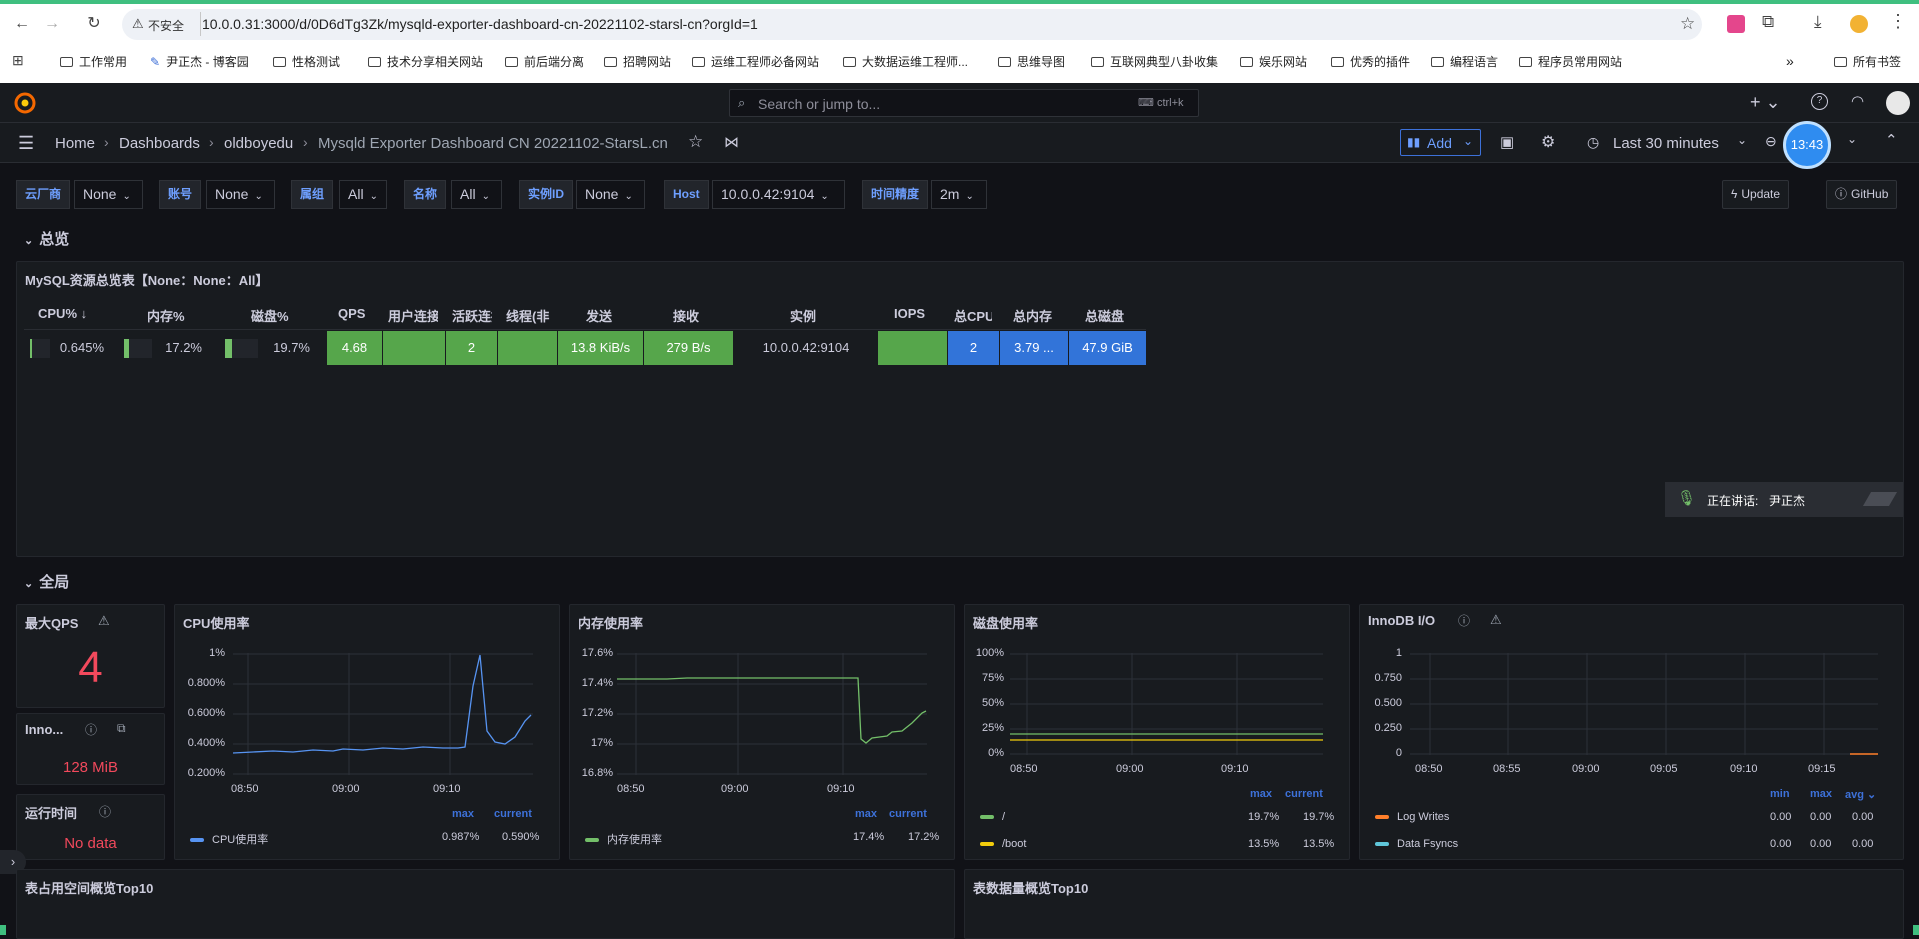 The height and width of the screenshot is (939, 1919). What do you see at coordinates (1264, 817) in the screenshot?
I see `legend-value: 19.7%` at bounding box center [1264, 817].